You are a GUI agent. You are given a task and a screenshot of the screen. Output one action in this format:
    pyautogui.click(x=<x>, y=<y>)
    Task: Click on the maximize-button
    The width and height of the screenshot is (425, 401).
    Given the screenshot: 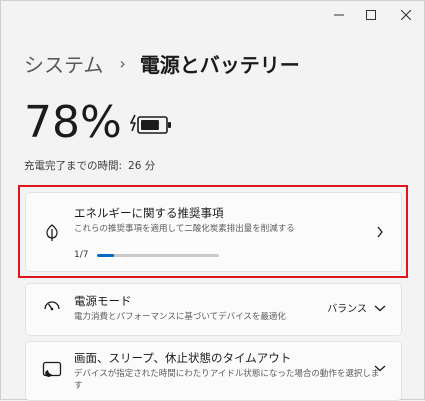 What is the action you would take?
    pyautogui.click(x=371, y=15)
    